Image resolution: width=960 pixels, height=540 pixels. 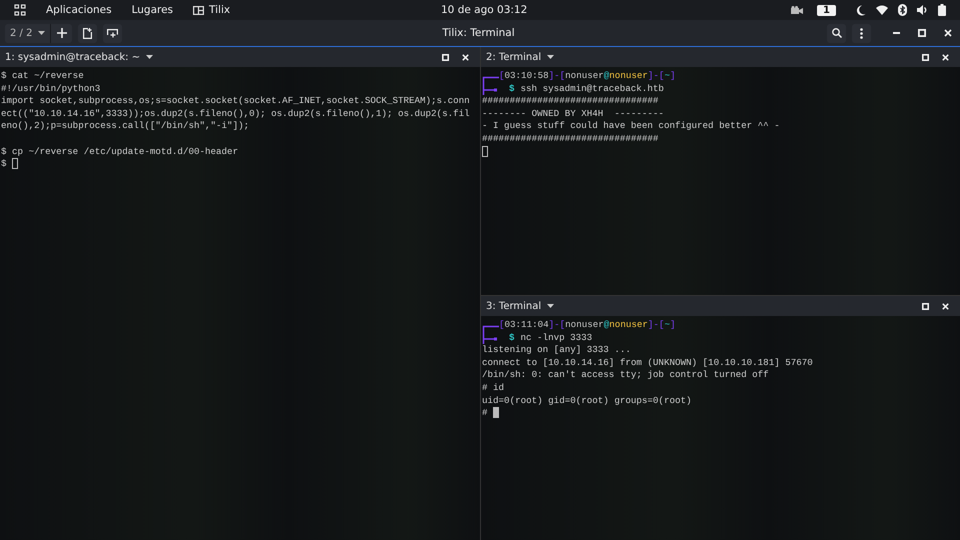 I want to click on terminal-line: connect to [10.10.14.16] from (UNKNOWN) [10.10.10.181] 57670, so click(x=648, y=363).